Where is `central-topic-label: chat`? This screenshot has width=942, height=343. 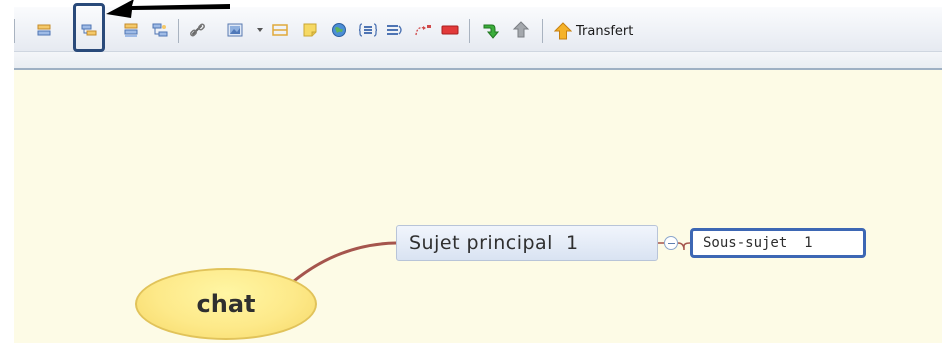
central-topic-label: chat is located at coordinates (226, 304).